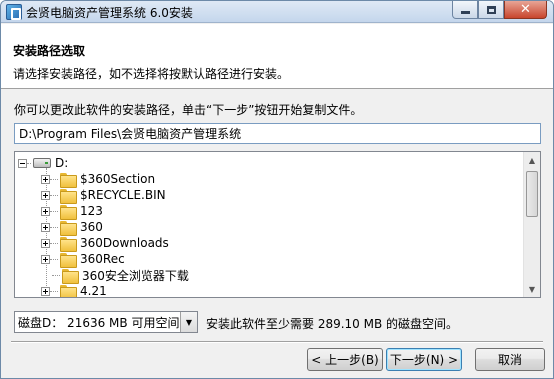 The image size is (554, 379). I want to click on tree-item: 123, so click(72, 211).